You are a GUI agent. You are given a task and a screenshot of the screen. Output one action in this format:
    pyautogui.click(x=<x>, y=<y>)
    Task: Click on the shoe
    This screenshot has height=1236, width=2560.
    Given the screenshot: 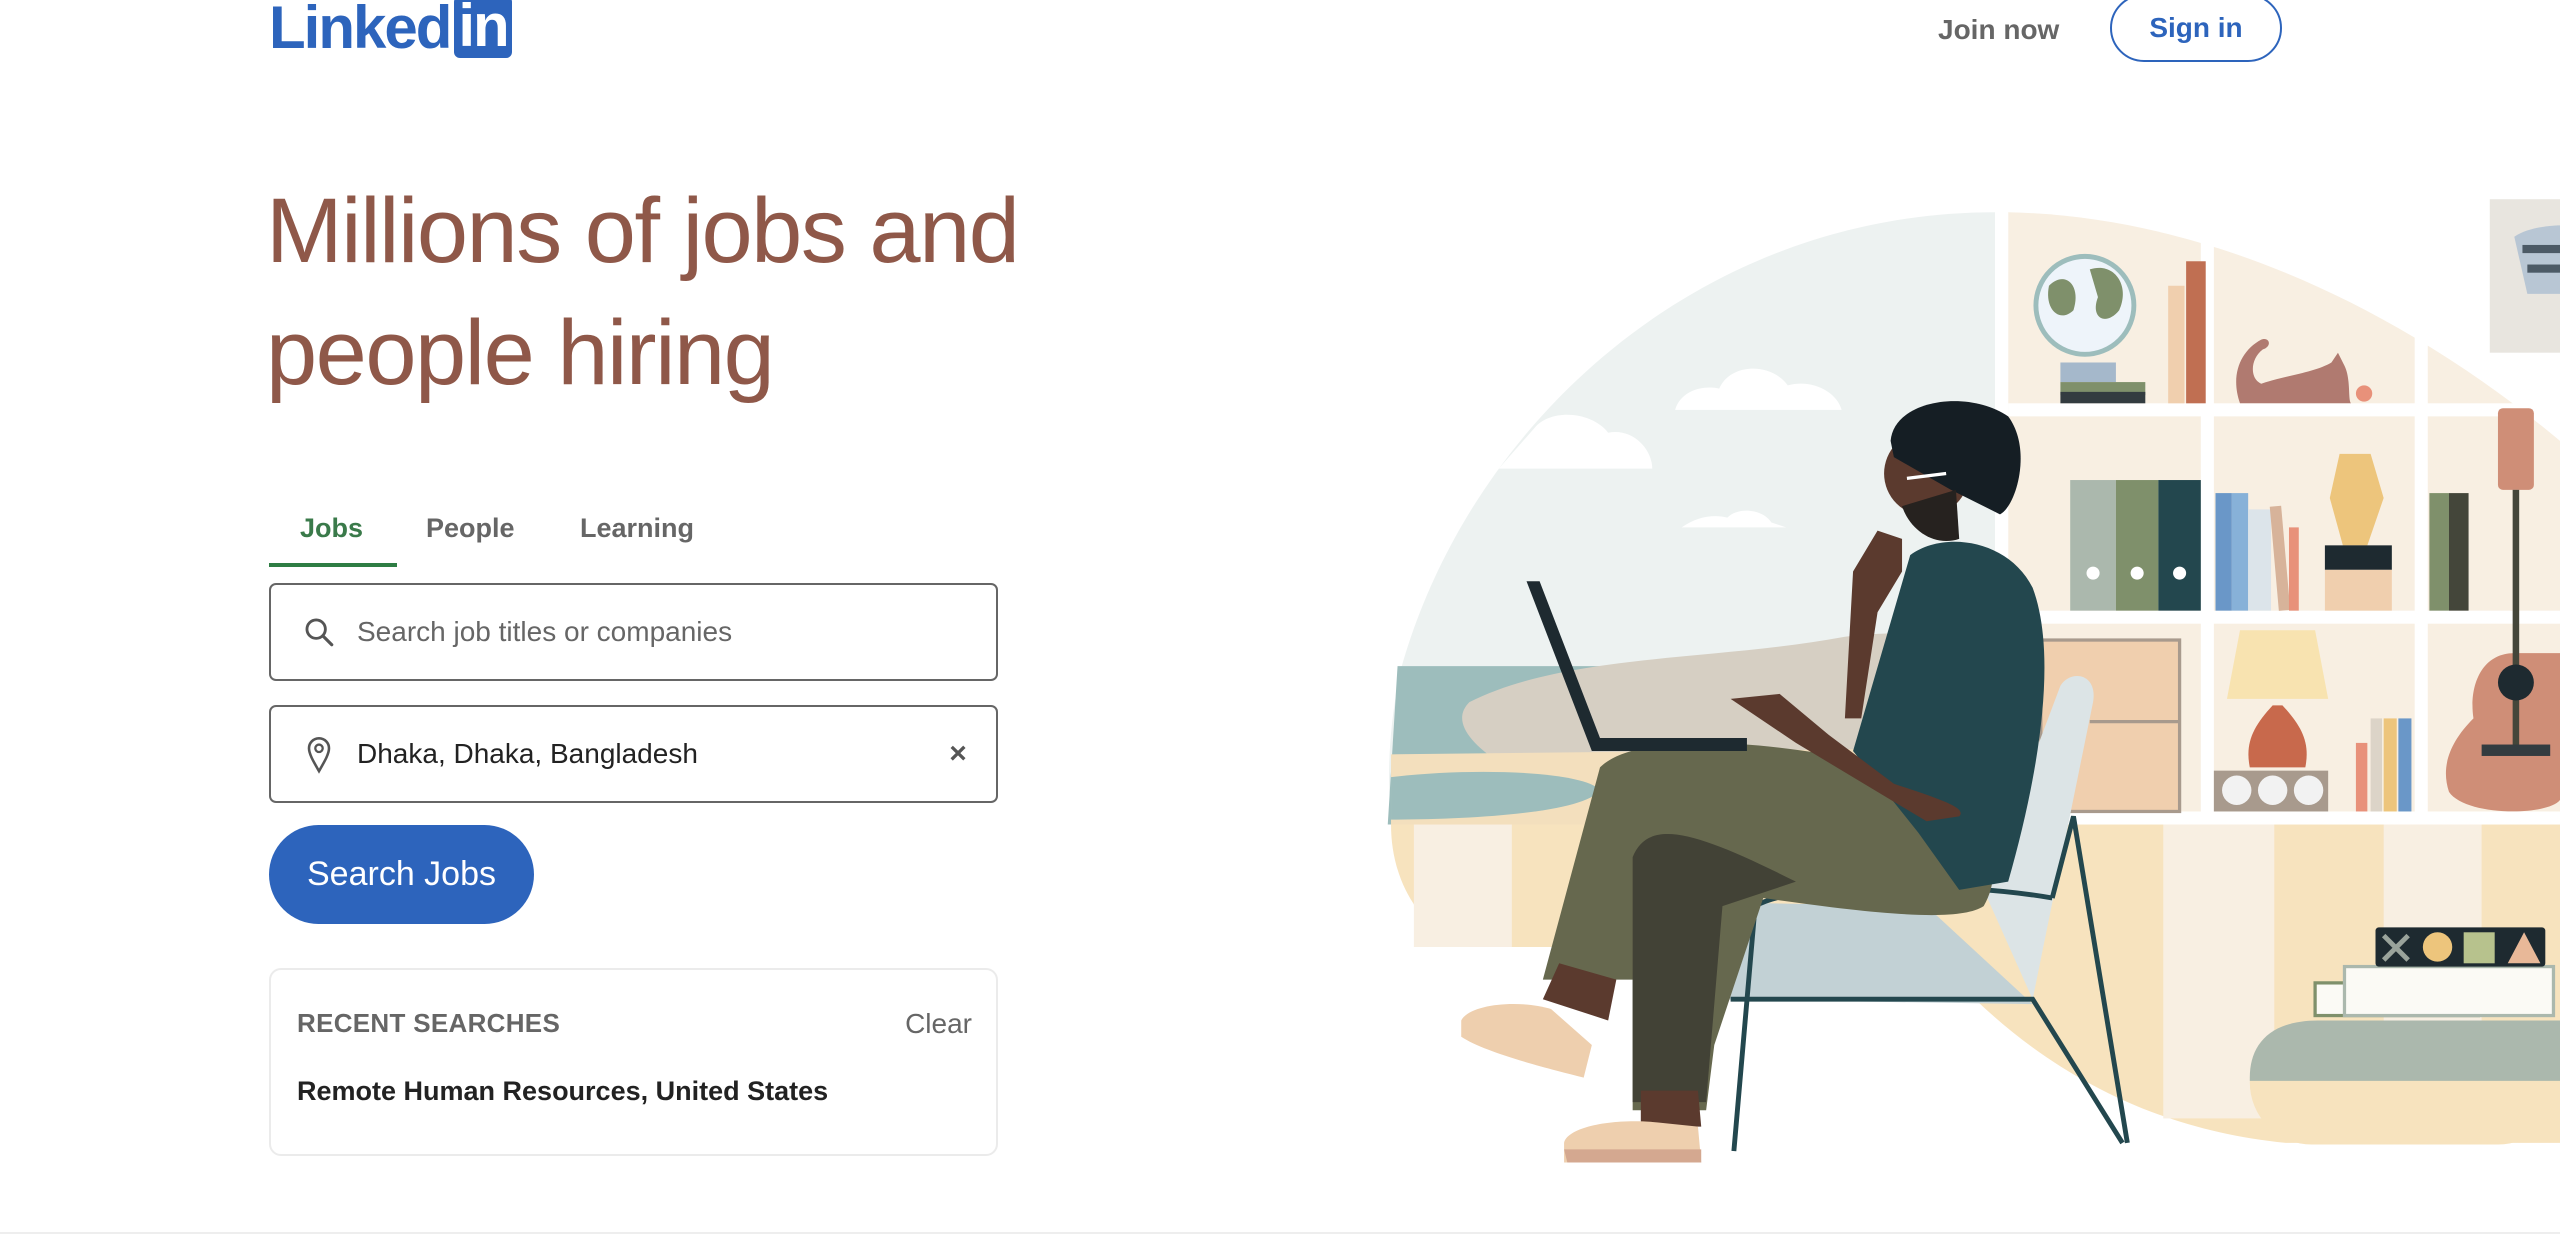 What is the action you would take?
    pyautogui.click(x=1526, y=1040)
    